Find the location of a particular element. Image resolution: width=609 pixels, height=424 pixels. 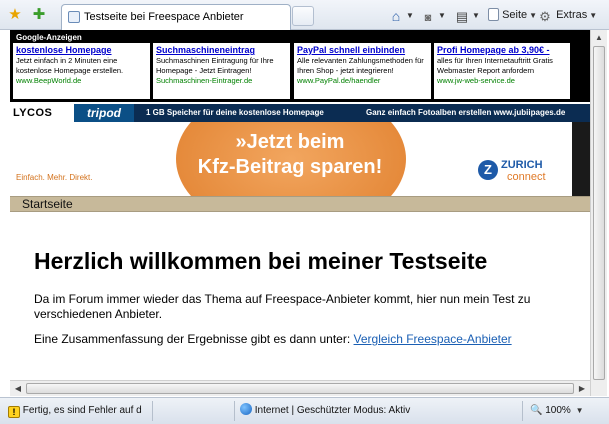

page-icon is located at coordinates (493, 14).